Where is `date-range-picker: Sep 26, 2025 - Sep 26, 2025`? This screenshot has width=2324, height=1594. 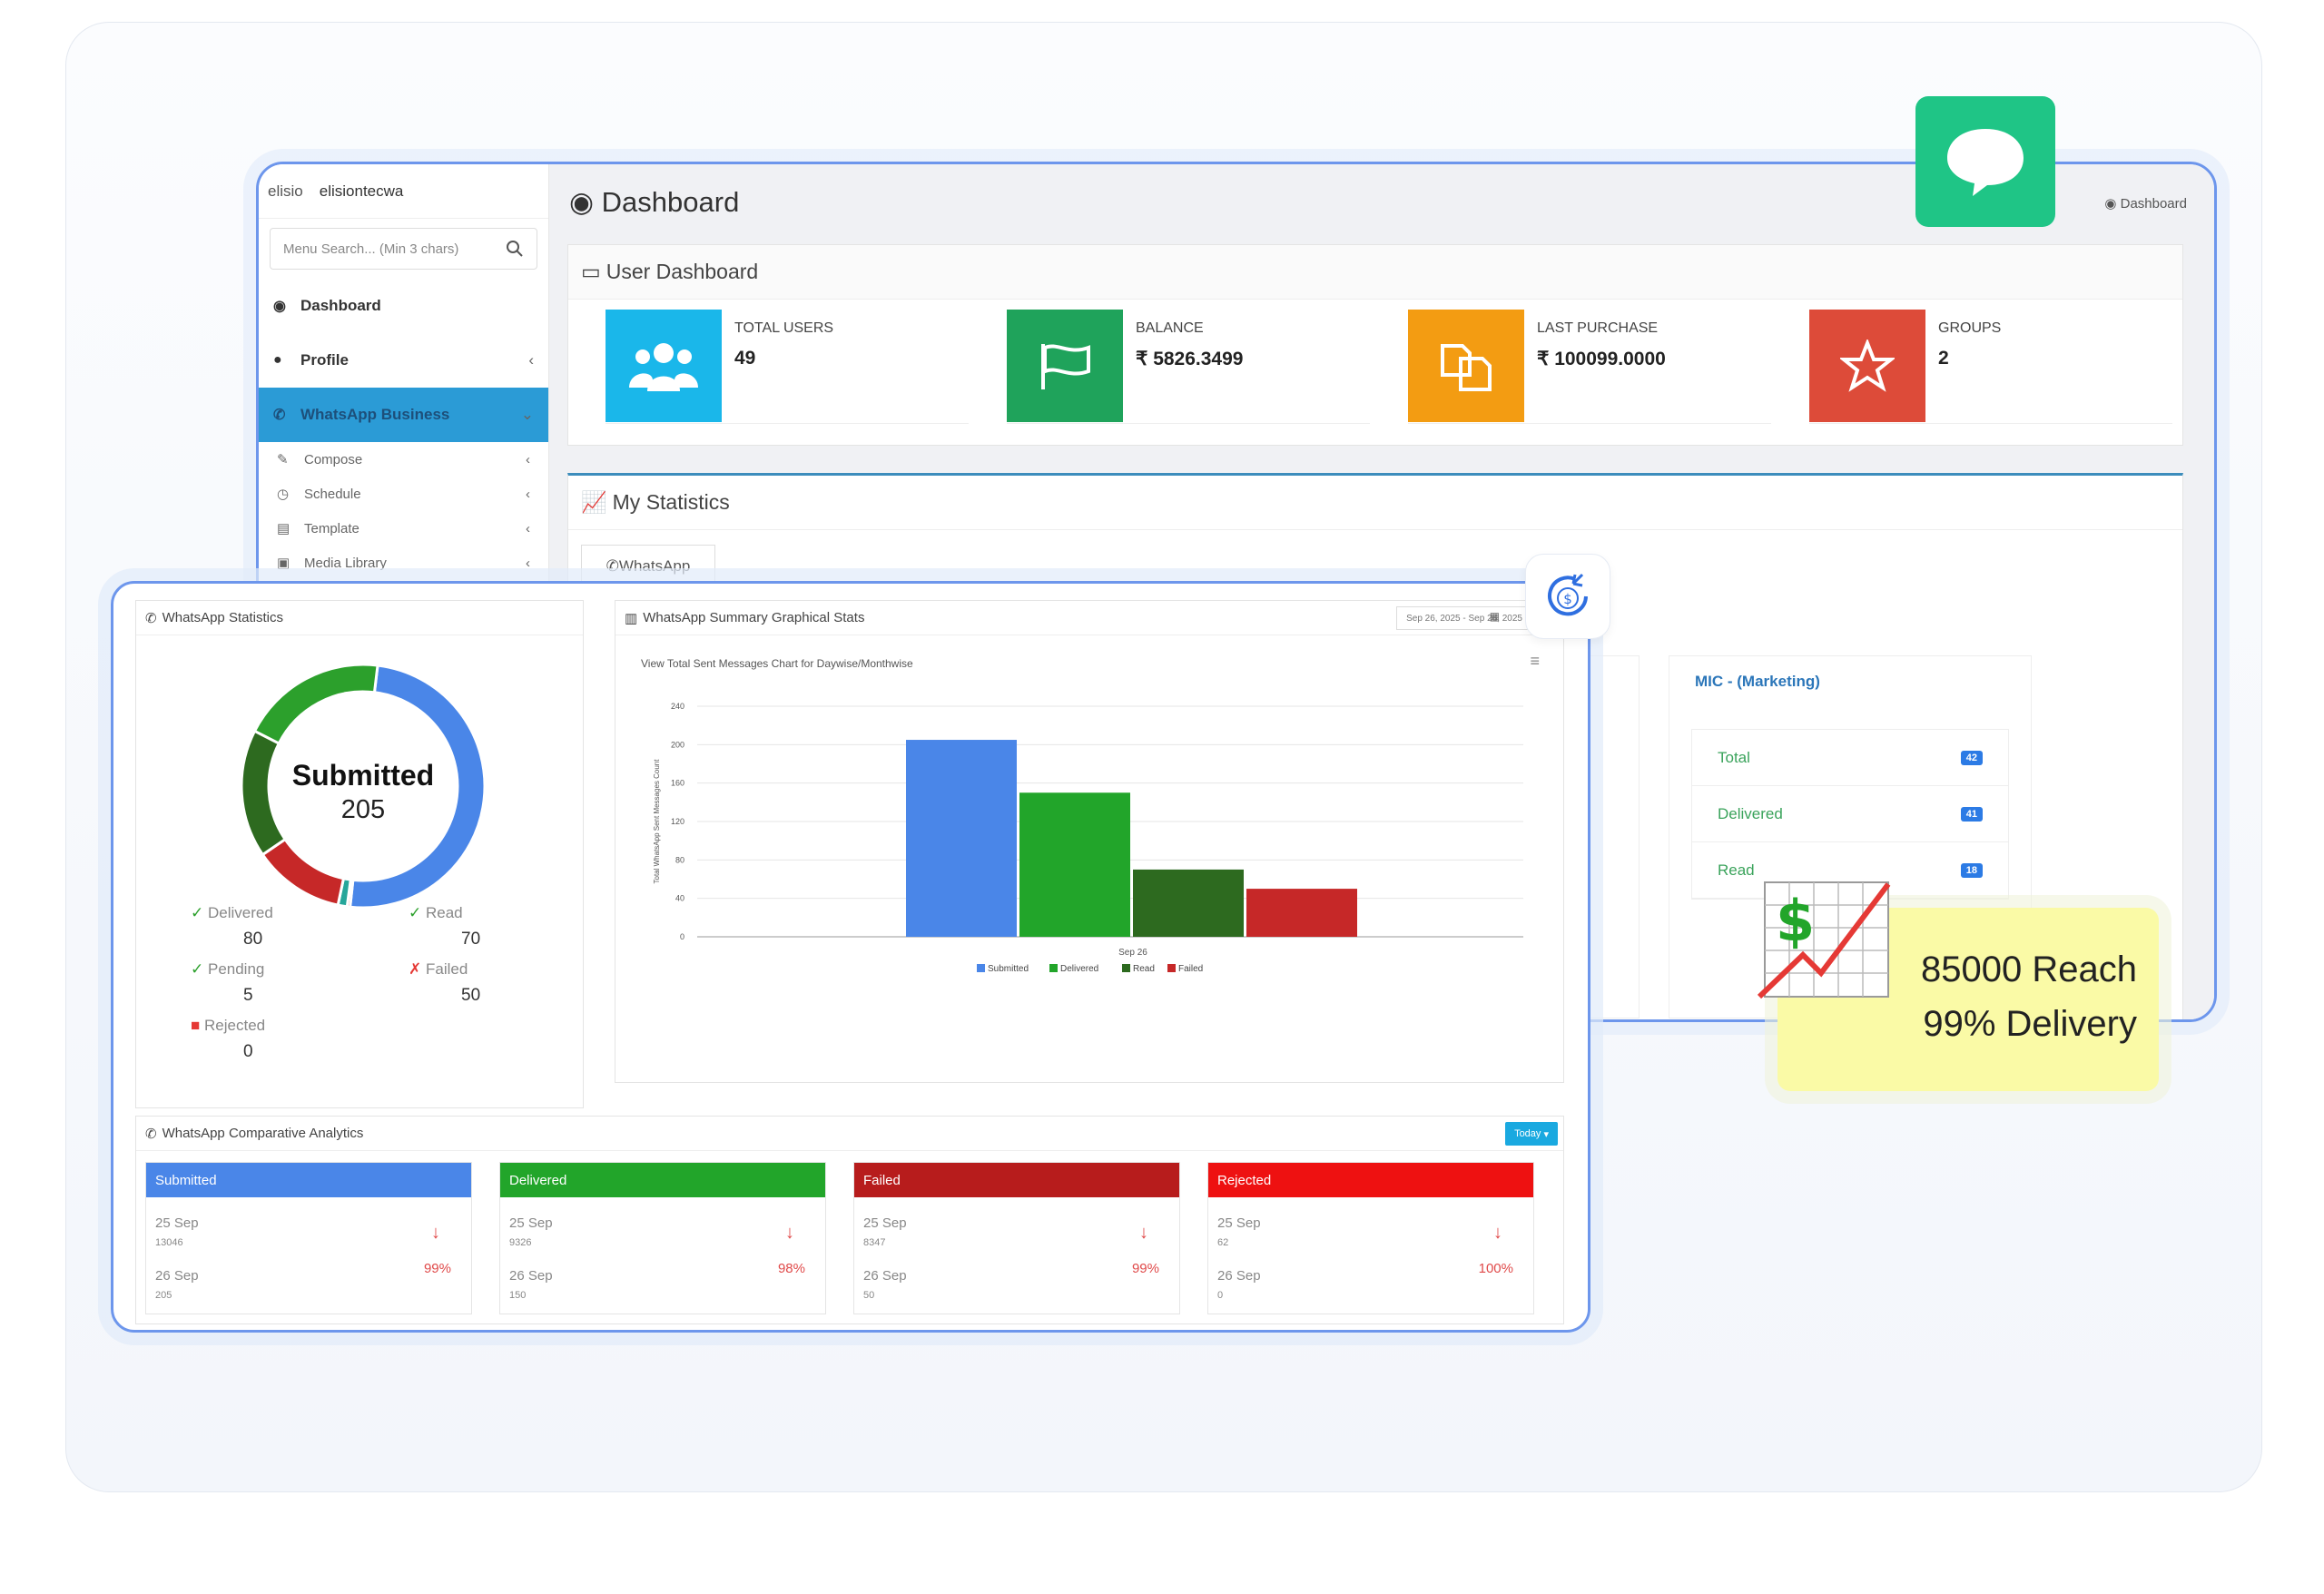 date-range-picker: Sep 26, 2025 - Sep 26, 2025 is located at coordinates (1464, 618).